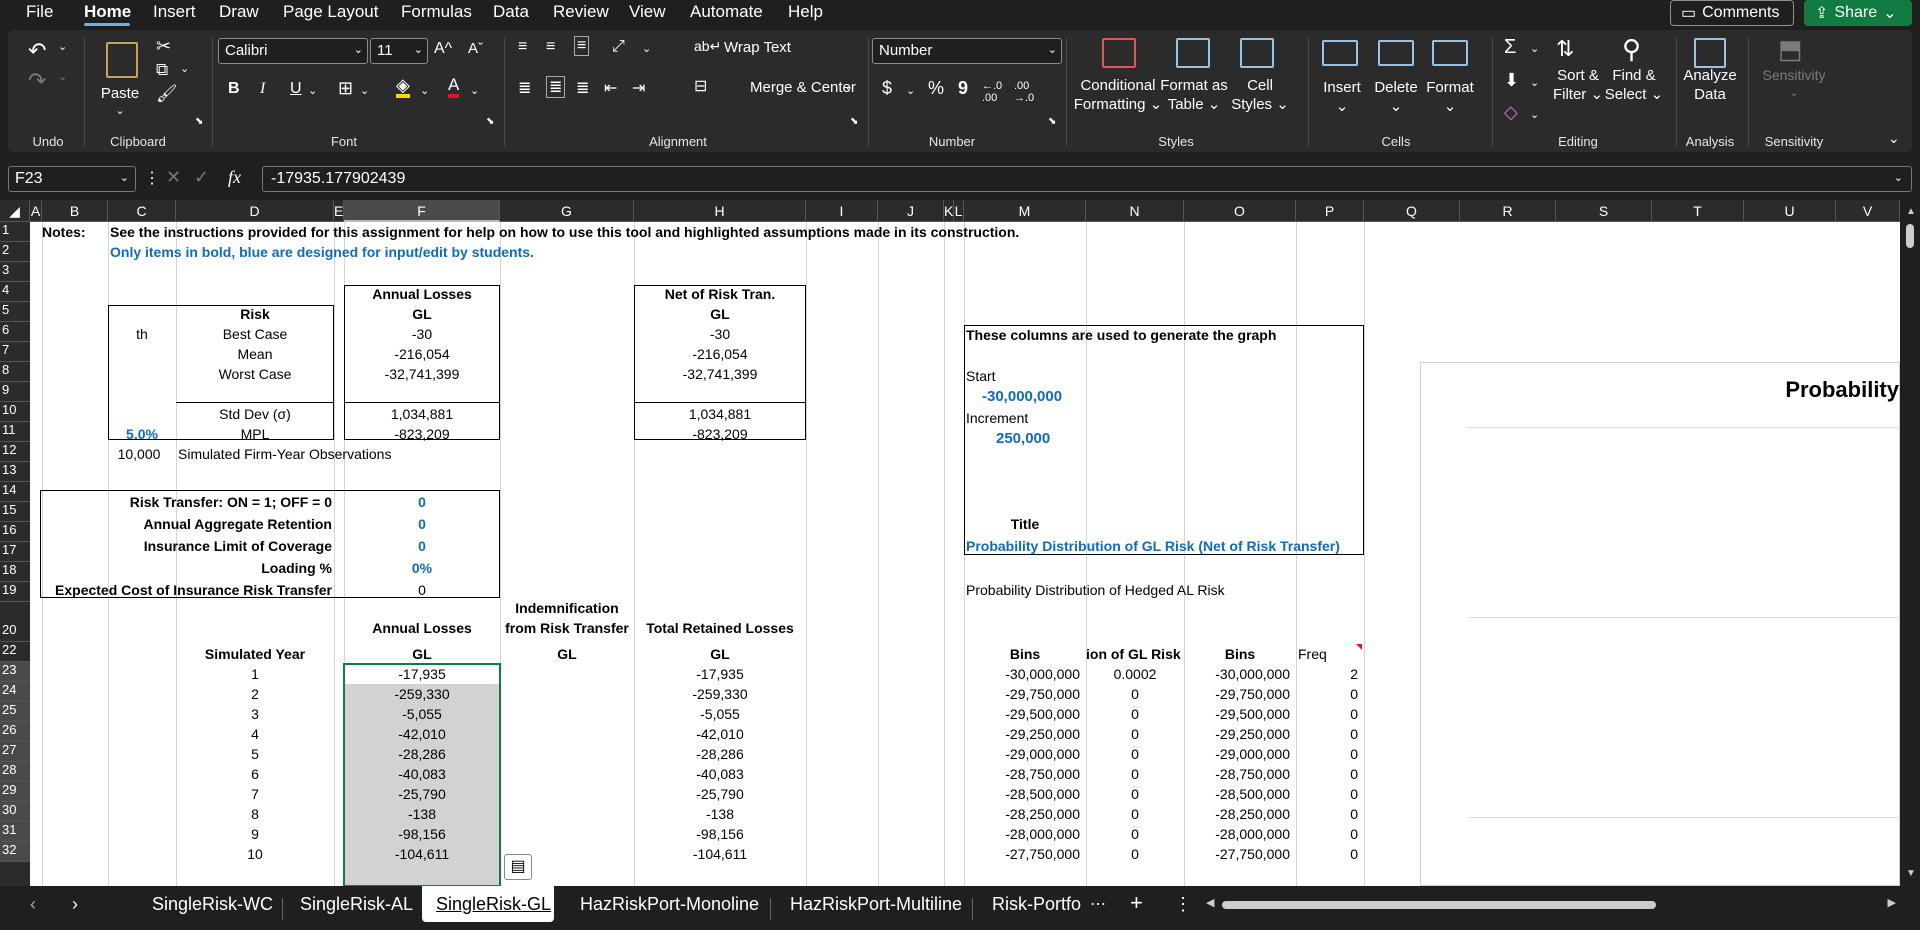  Describe the element at coordinates (1439, 905) in the screenshot. I see `scroll-thumb` at that location.